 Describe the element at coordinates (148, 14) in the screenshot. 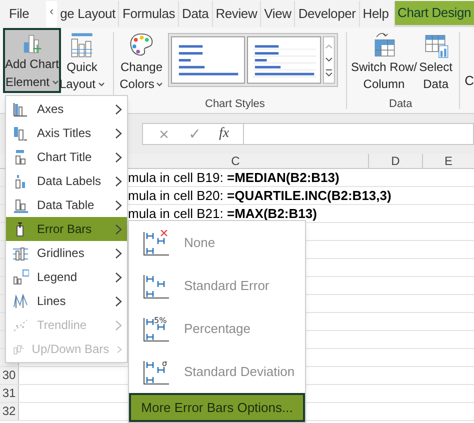

I see `ribbon-tab: Formulas` at that location.